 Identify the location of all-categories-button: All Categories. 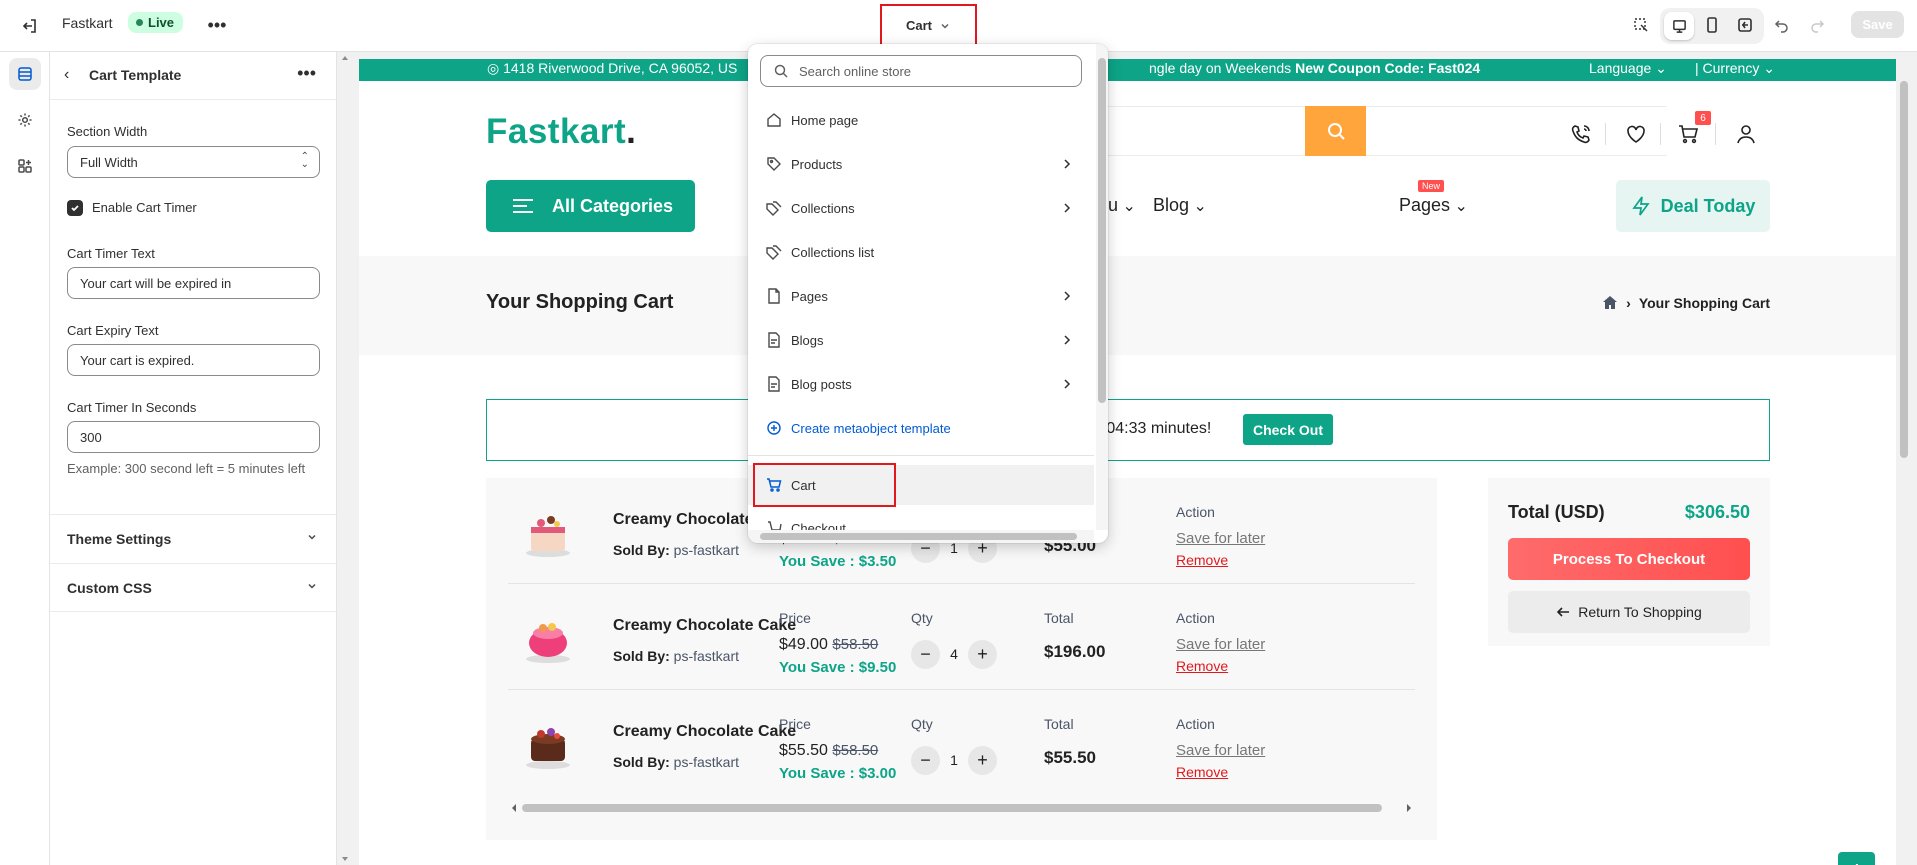
(590, 206).